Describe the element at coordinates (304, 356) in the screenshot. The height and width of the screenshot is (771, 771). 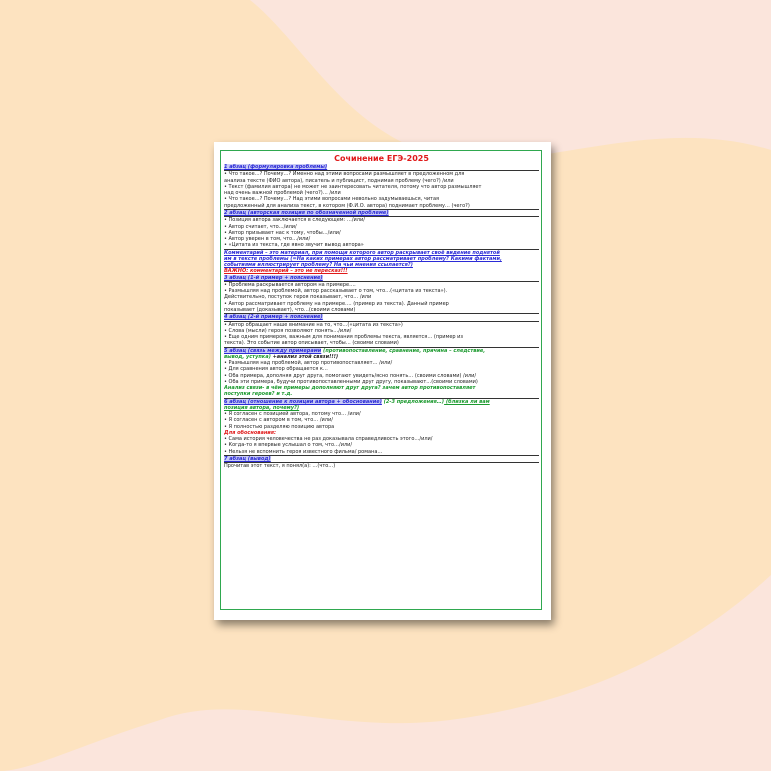
I see `paragraph-5-heading-tail: +анализ этой связи!!!)` at that location.